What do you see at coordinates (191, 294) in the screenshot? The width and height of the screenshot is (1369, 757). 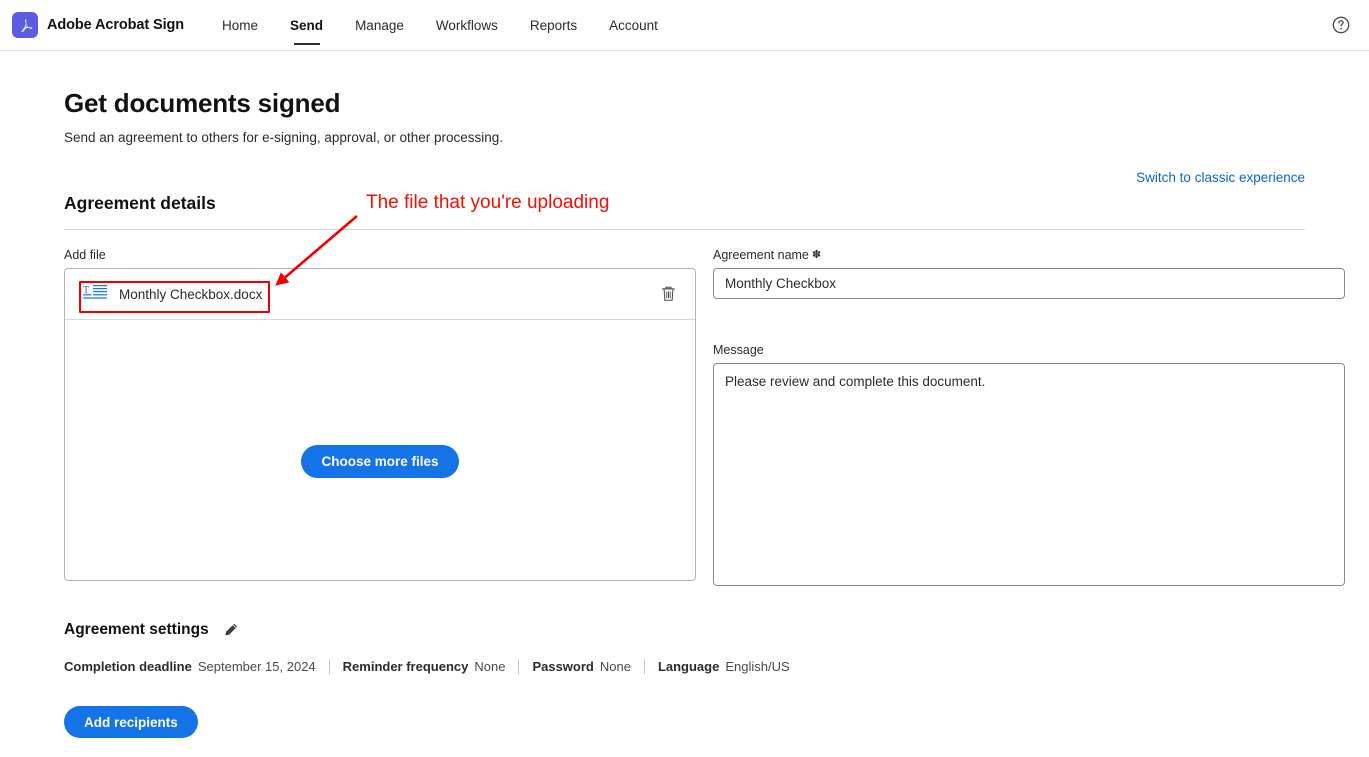 I see `file-name-label: Monthly Checkbox.docx` at bounding box center [191, 294].